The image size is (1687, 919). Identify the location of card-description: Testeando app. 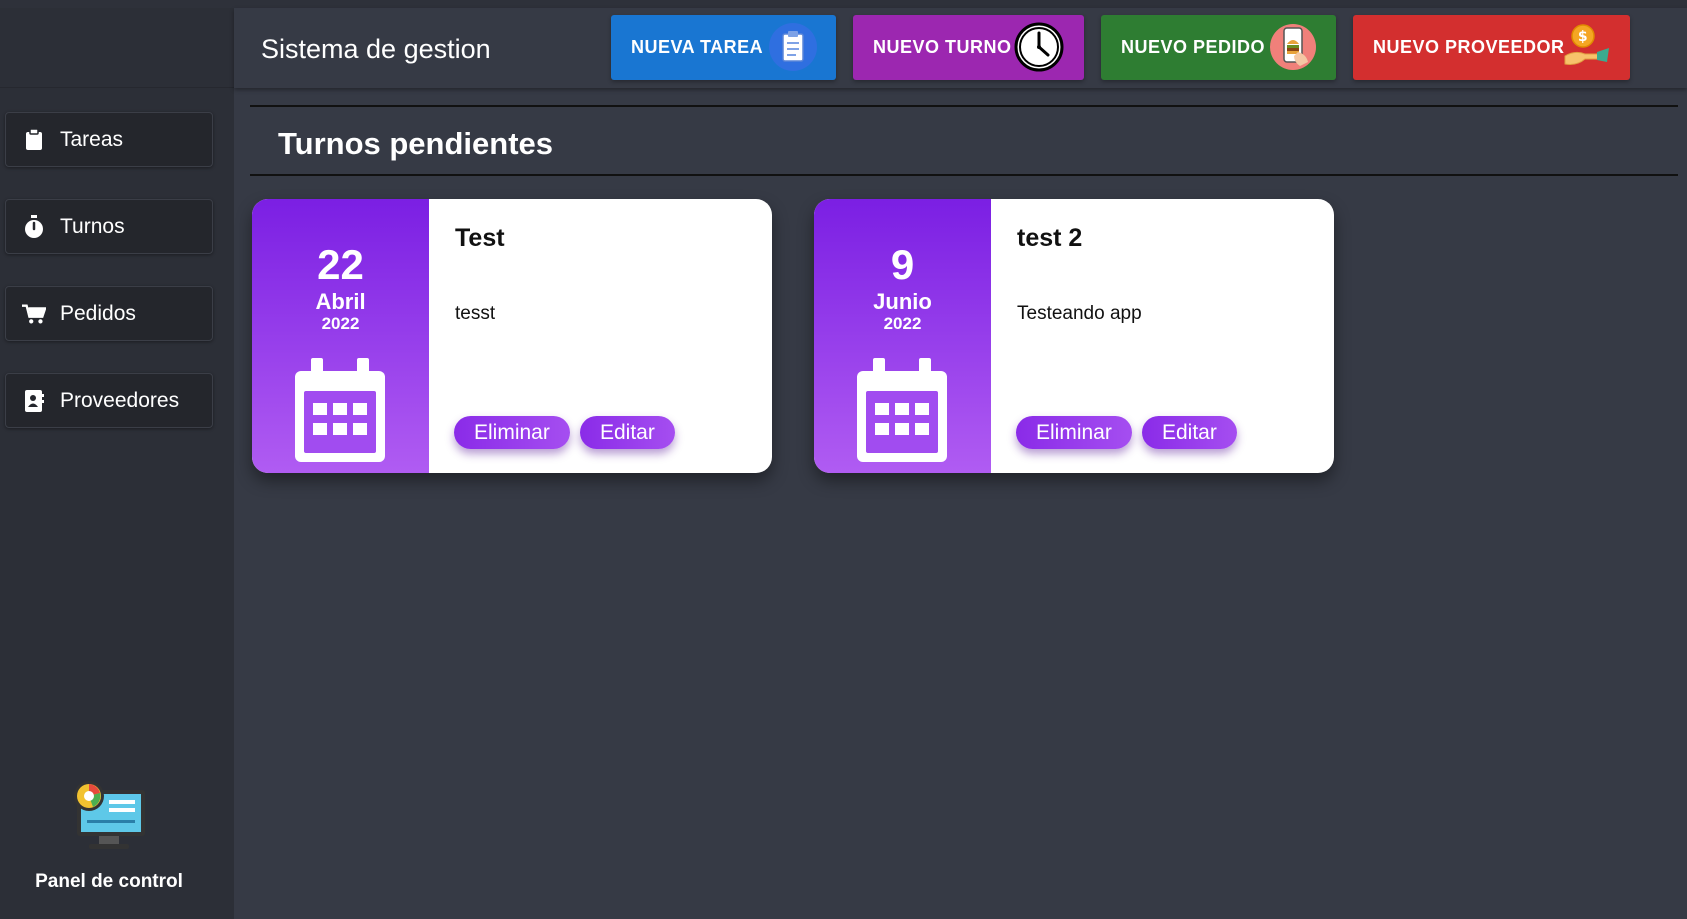
(1079, 313).